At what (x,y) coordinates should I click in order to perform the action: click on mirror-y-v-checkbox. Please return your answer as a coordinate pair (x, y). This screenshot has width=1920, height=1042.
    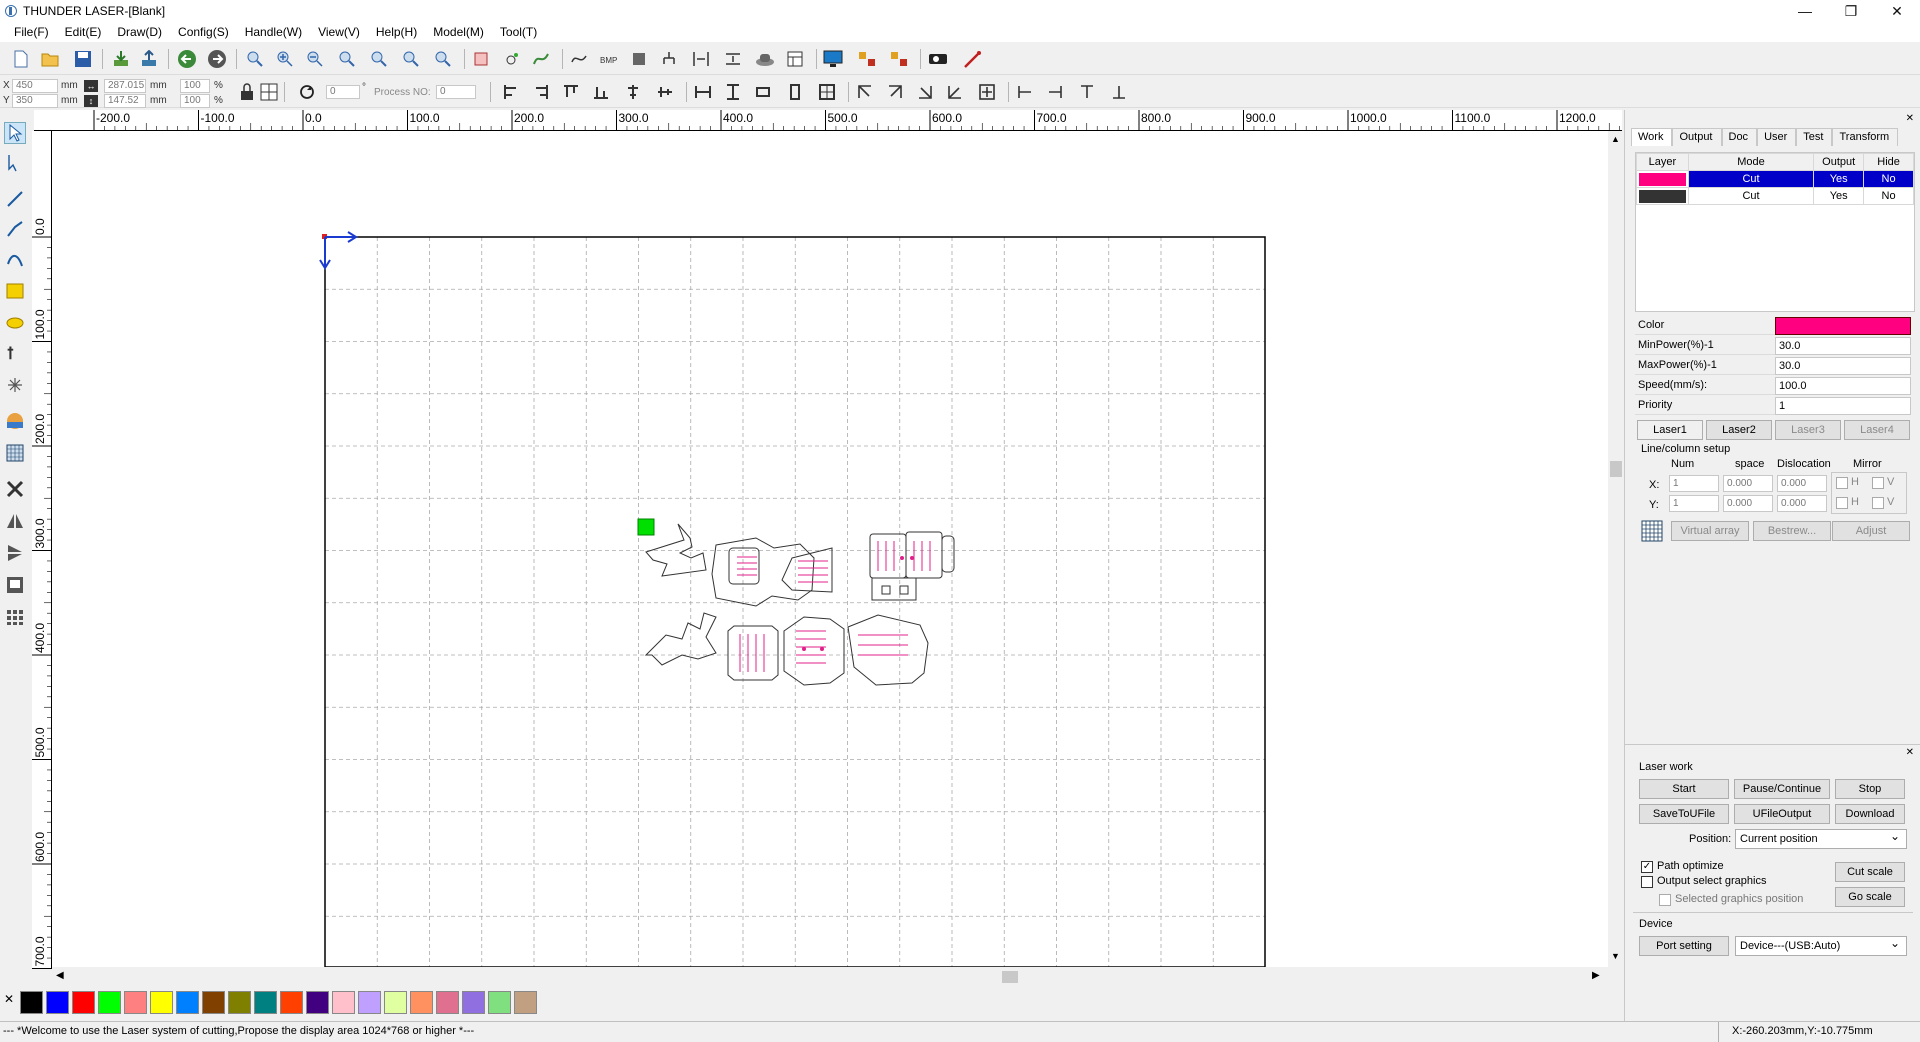
    Looking at the image, I should click on (1878, 503).